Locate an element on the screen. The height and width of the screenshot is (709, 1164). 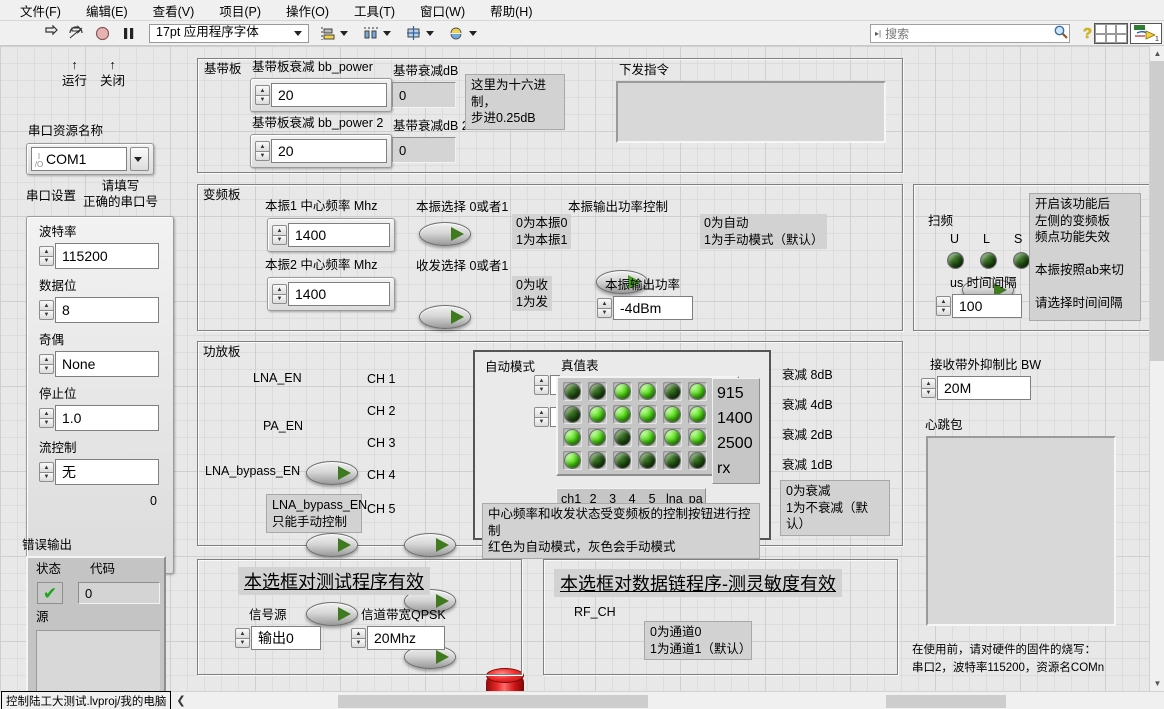
databits-spinner: ▲ ▼ is located at coordinates (46, 310).